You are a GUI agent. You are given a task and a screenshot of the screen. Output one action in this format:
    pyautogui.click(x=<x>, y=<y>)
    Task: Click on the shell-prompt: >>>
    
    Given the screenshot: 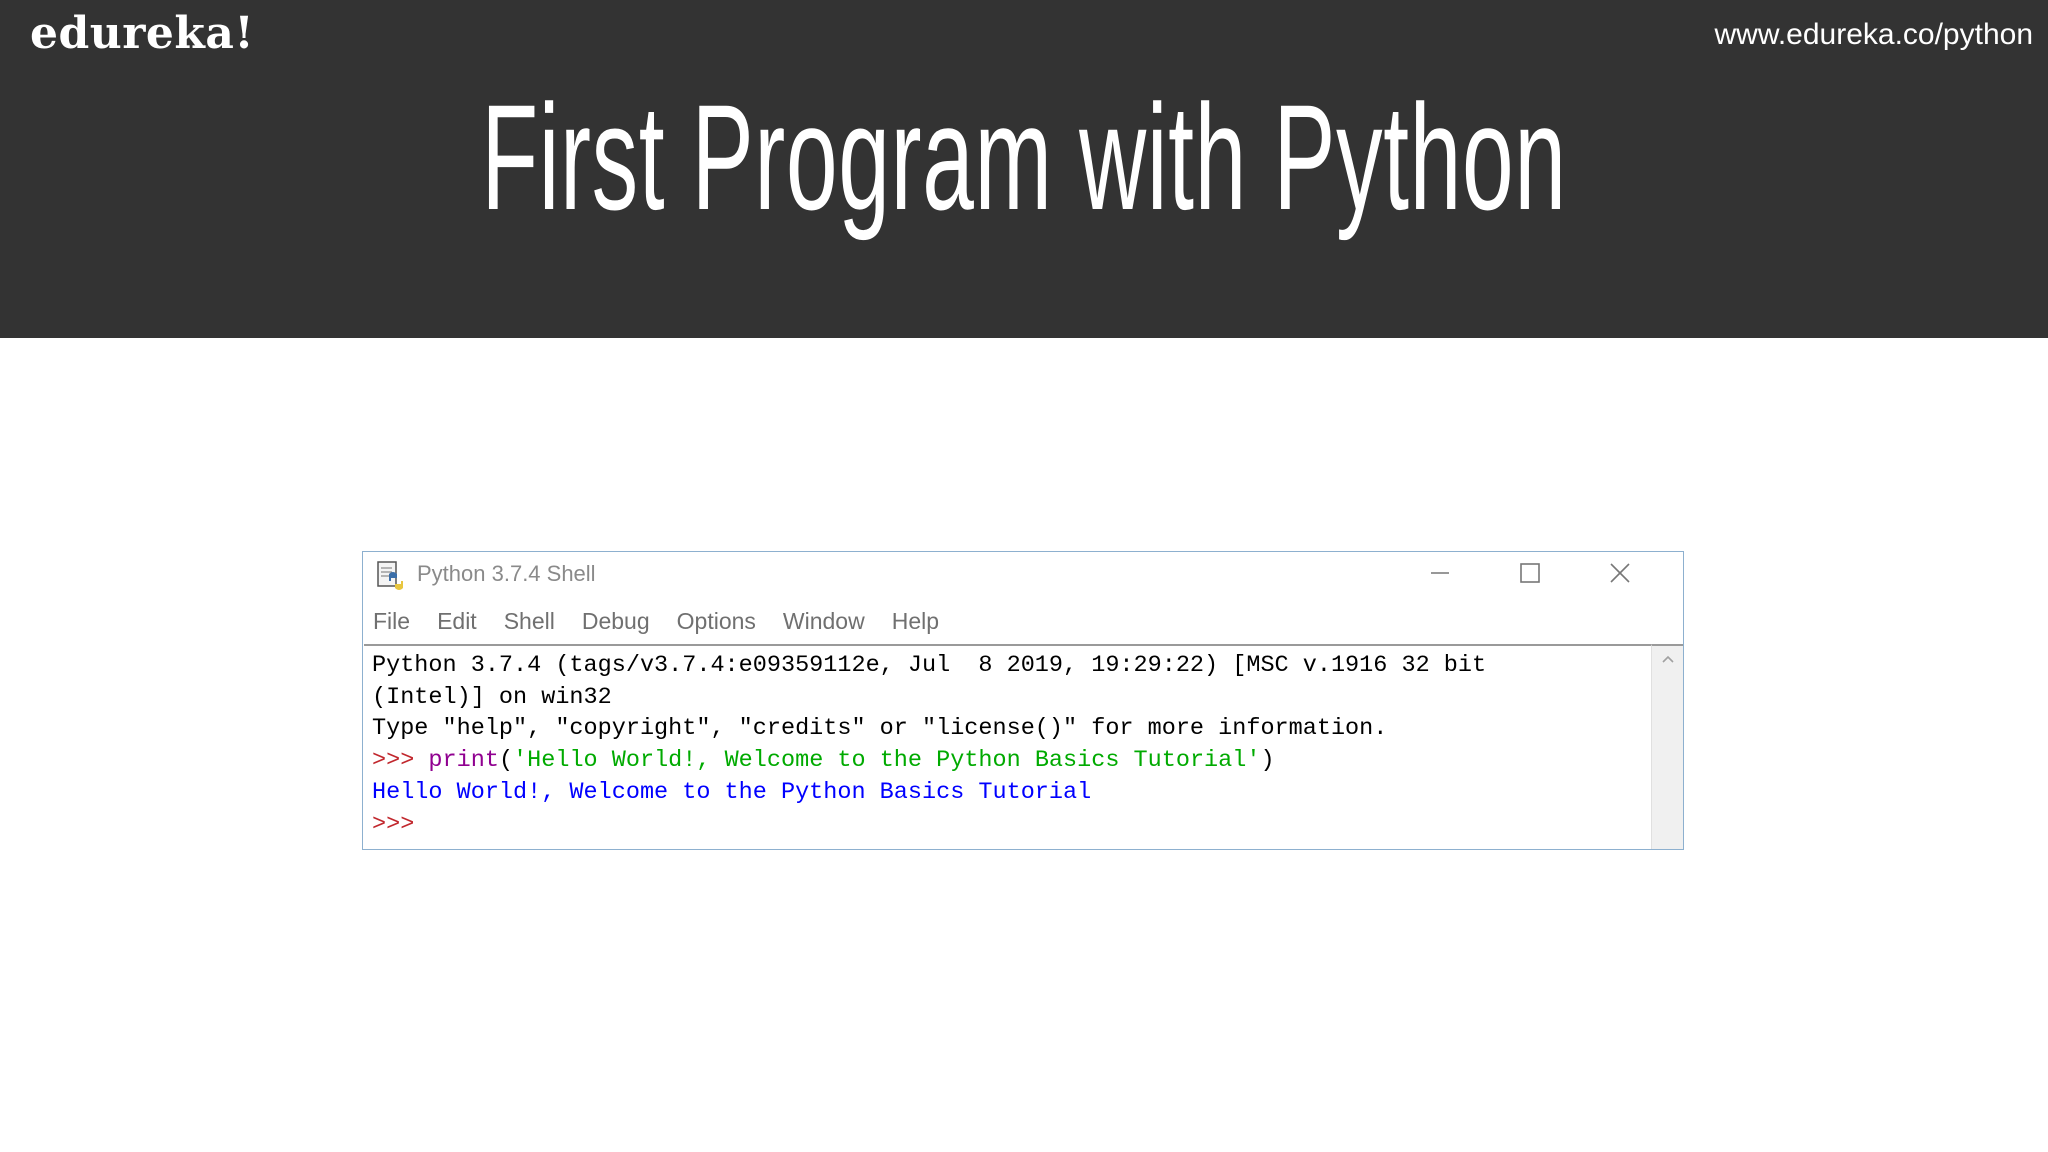 What is the action you would take?
    pyautogui.click(x=400, y=761)
    